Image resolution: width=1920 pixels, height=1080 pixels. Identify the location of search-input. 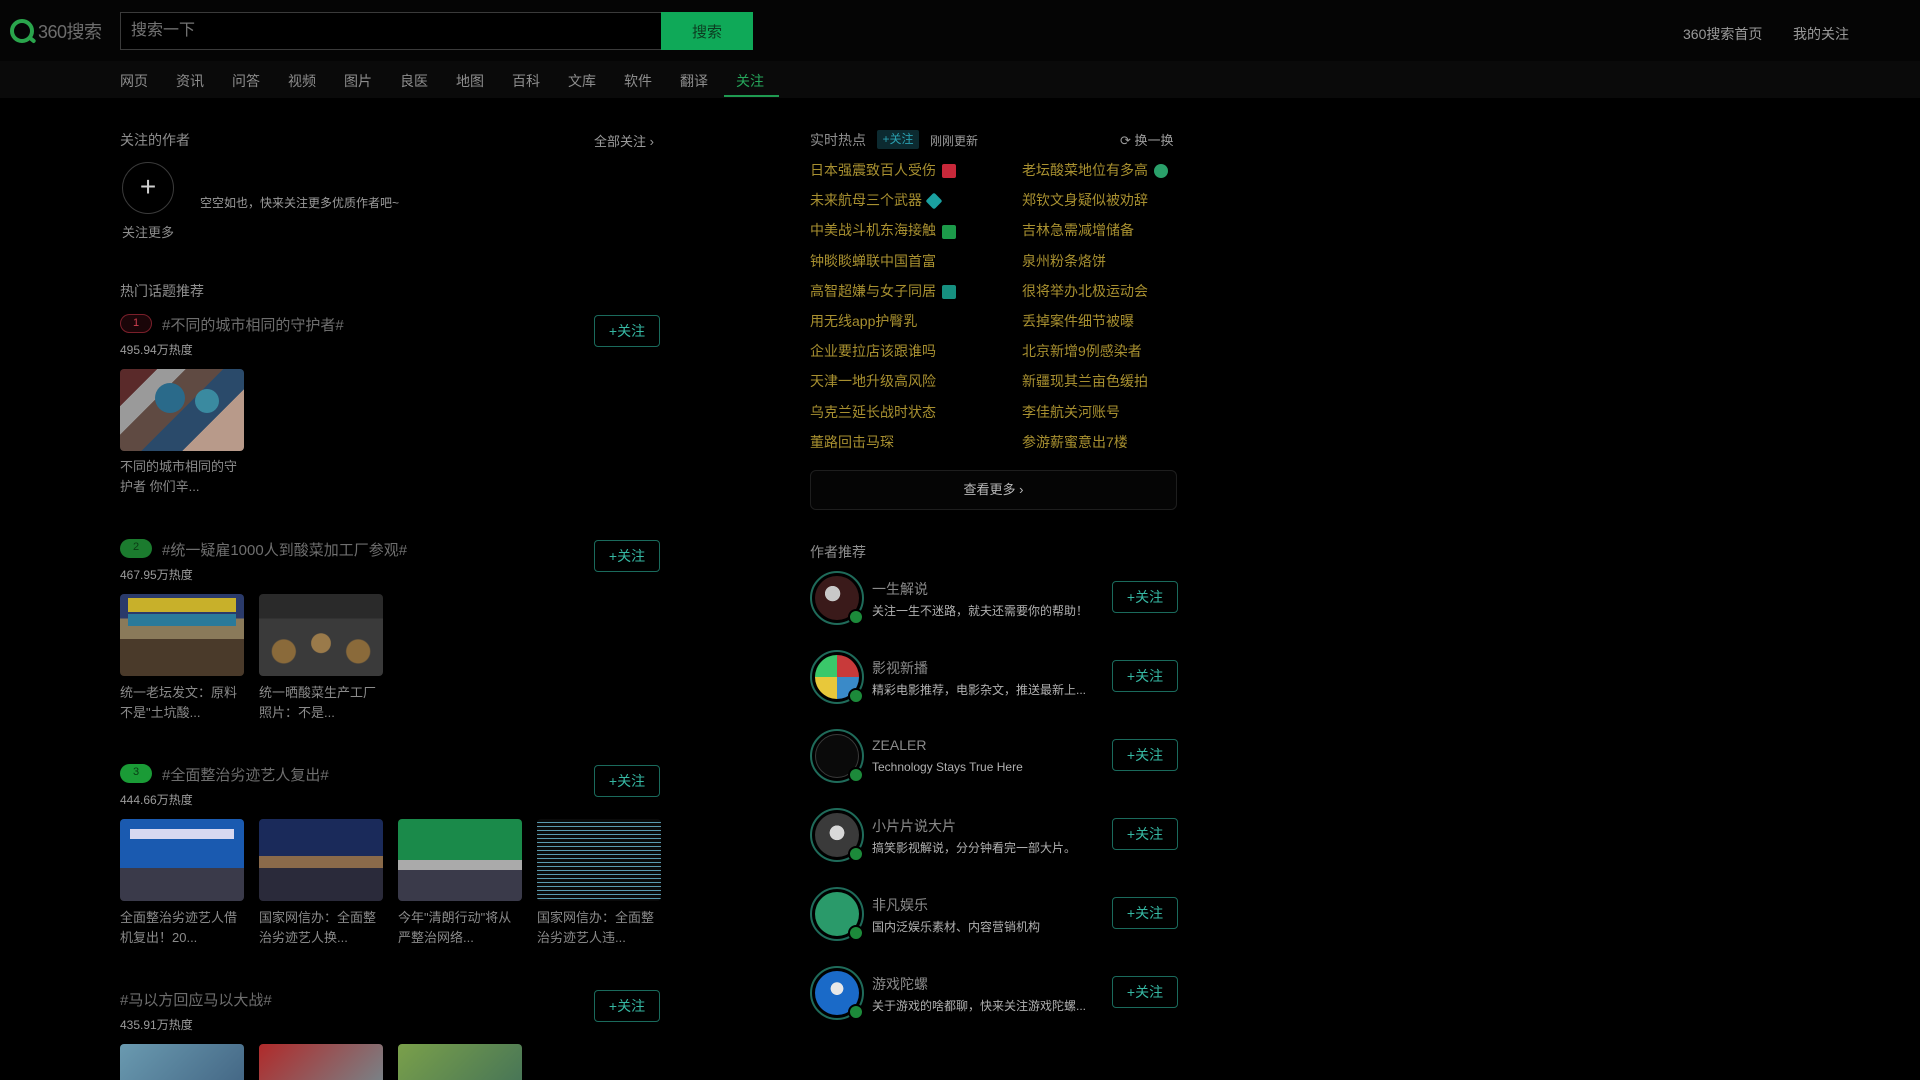
(391, 31).